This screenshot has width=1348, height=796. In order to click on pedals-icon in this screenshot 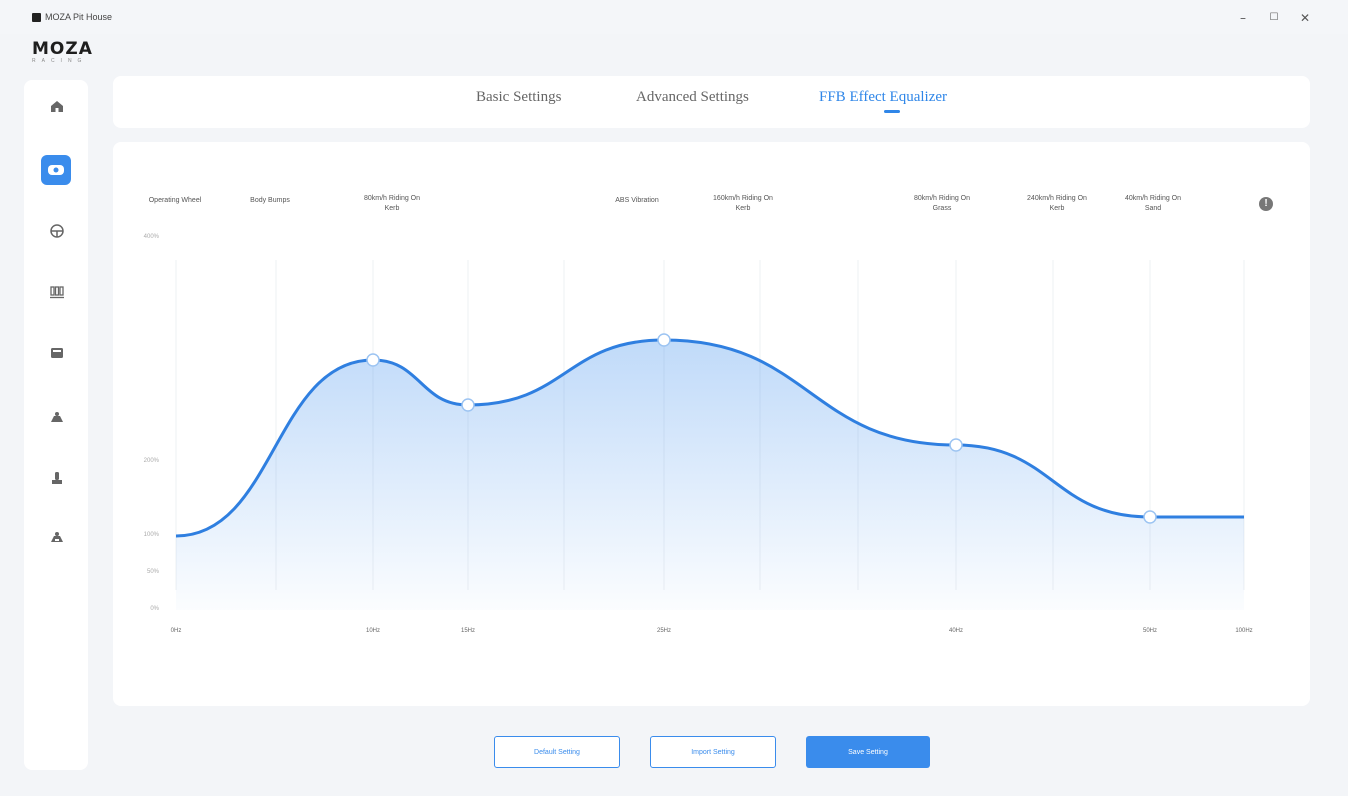, I will do `click(57, 292)`.